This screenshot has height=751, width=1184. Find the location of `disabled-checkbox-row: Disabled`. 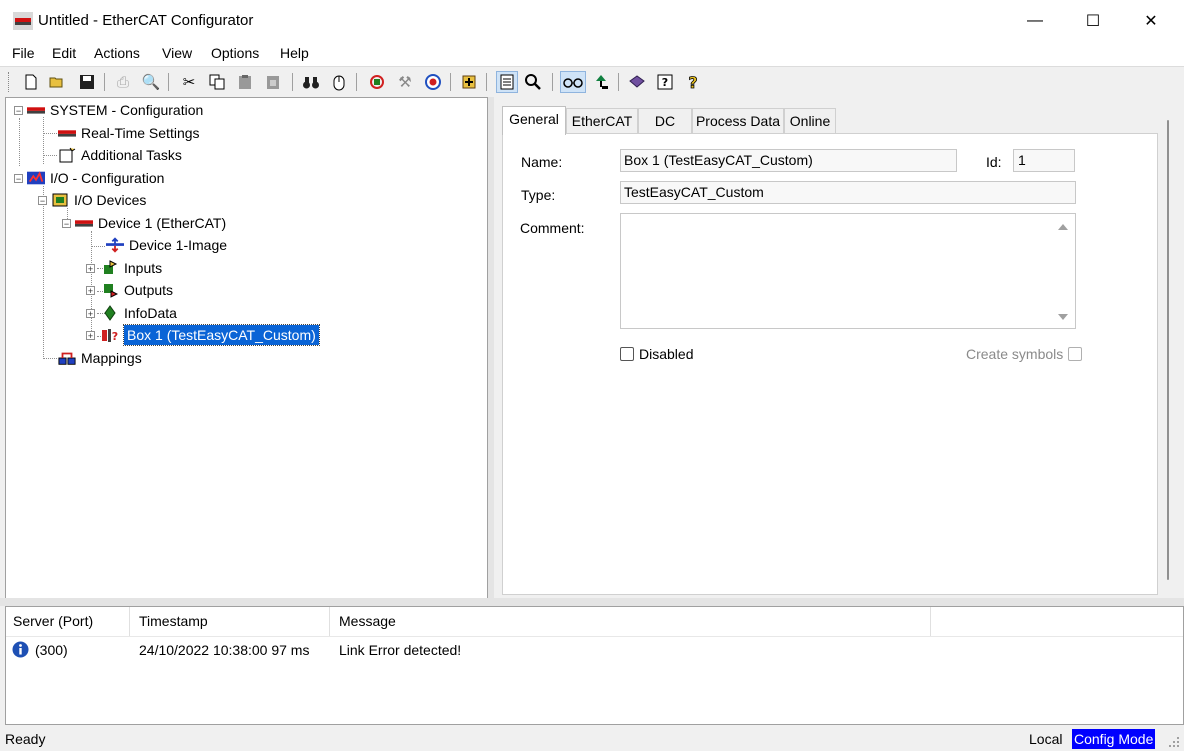

disabled-checkbox-row: Disabled is located at coordinates (656, 354).